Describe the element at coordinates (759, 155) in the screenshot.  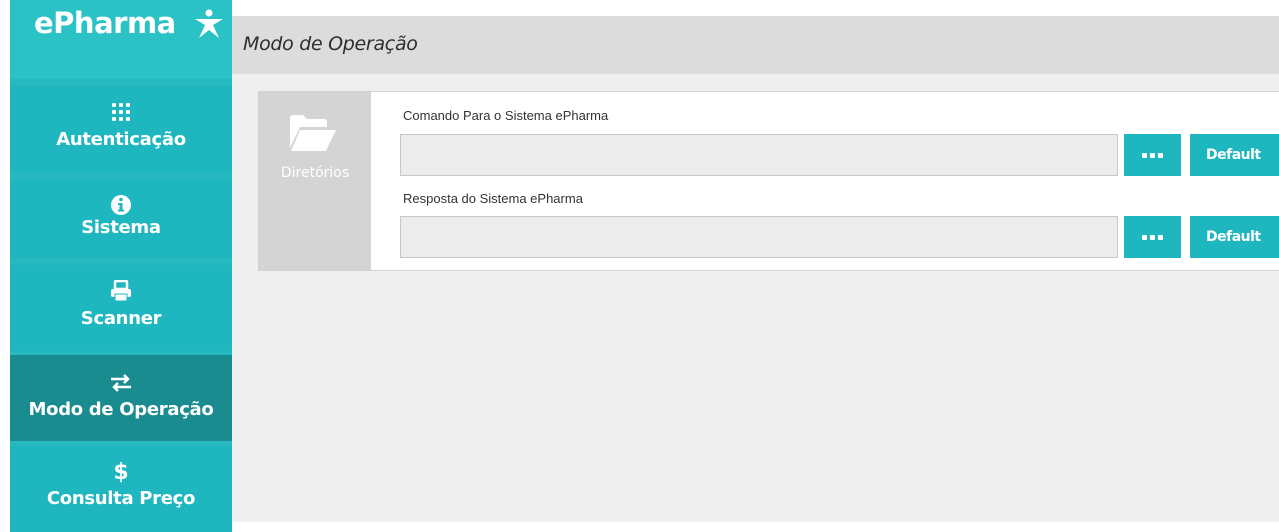
I see `comando-path-input` at that location.